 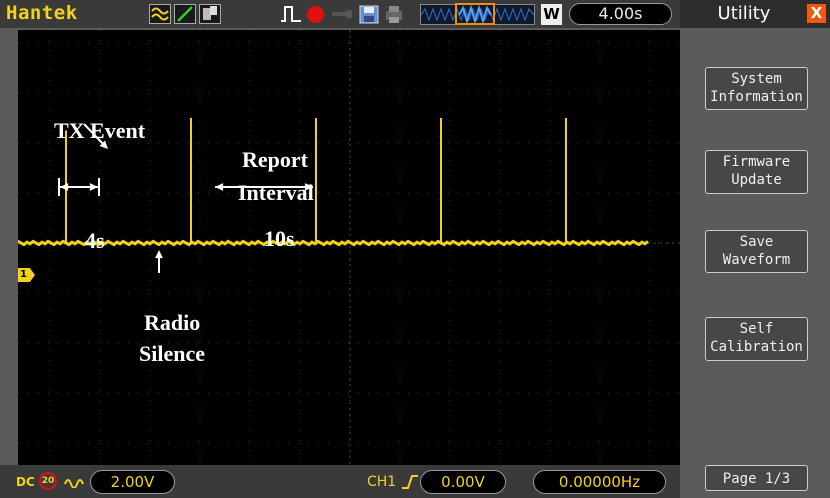 I want to click on trigger-level-readout: 0.00V, so click(x=463, y=482).